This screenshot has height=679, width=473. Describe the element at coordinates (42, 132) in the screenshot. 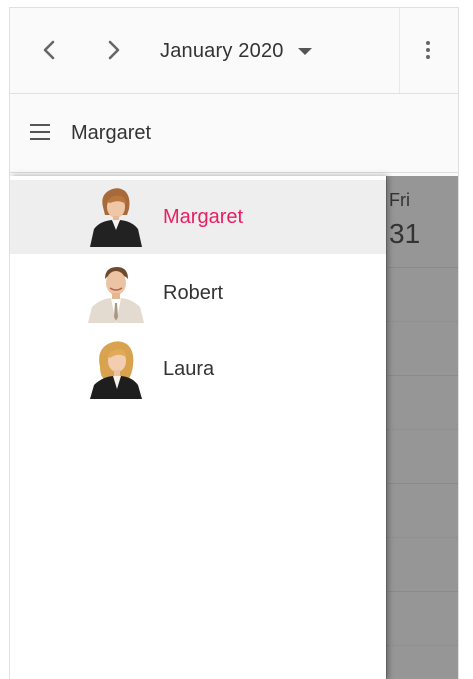

I see `menu-button` at that location.